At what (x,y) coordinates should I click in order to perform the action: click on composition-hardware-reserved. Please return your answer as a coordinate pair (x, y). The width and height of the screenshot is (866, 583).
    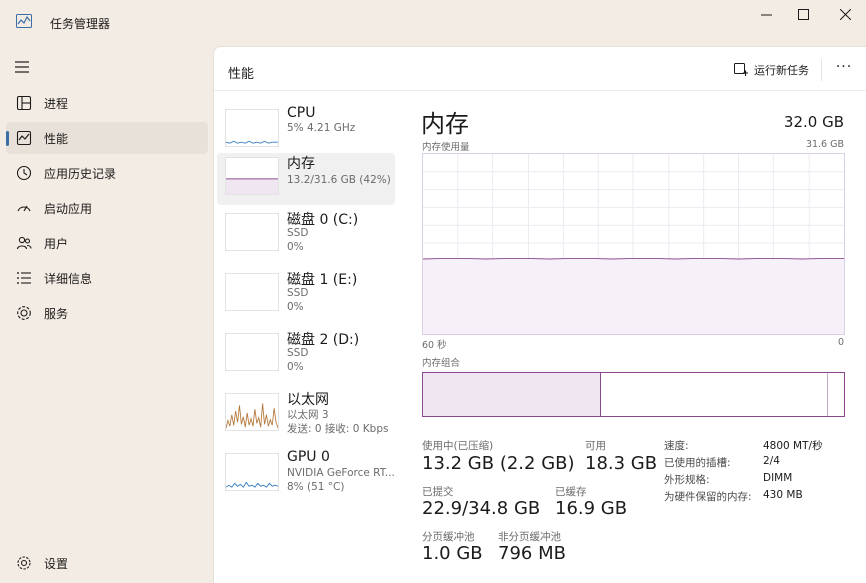
    Looking at the image, I should click on (836, 394).